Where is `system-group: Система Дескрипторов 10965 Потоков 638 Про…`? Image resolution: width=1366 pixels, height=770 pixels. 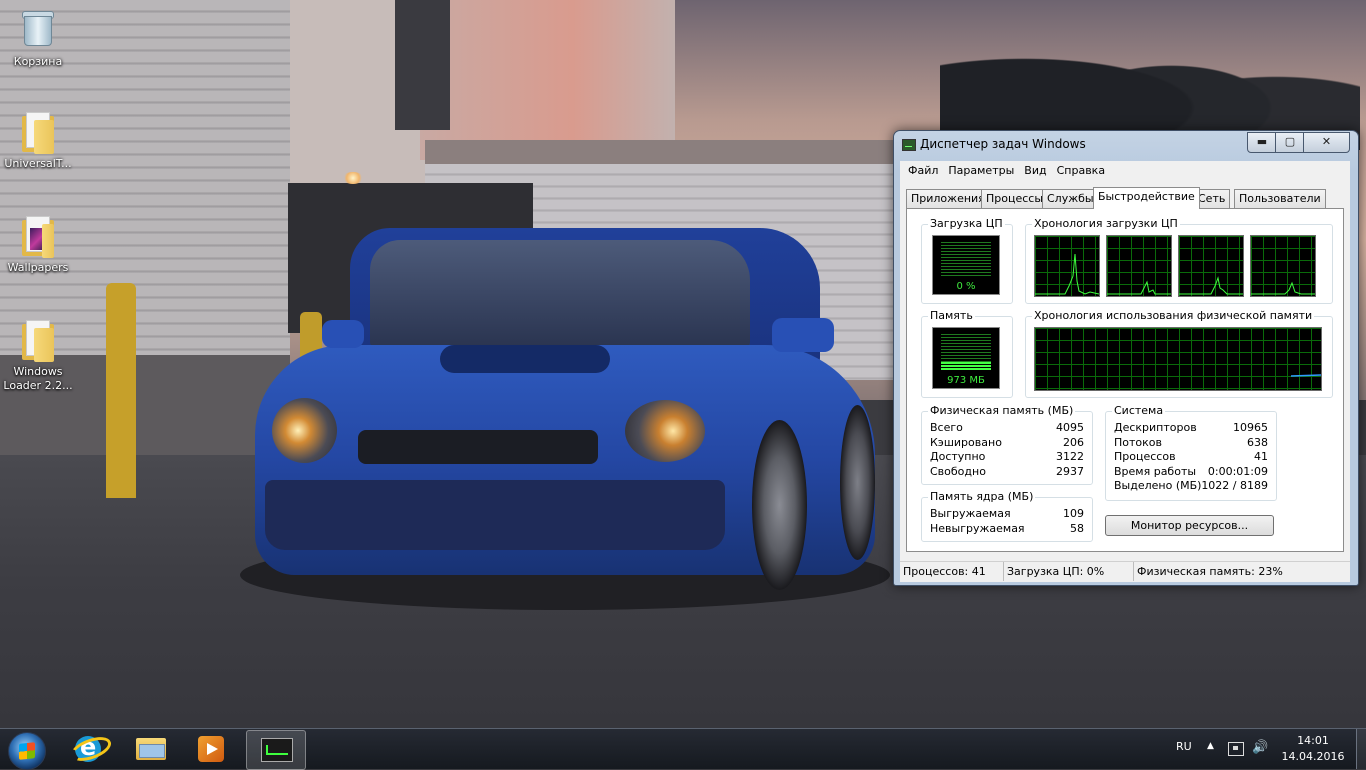 system-group: Система Дескрипторов 10965 Потоков 638 Про… is located at coordinates (1191, 452).